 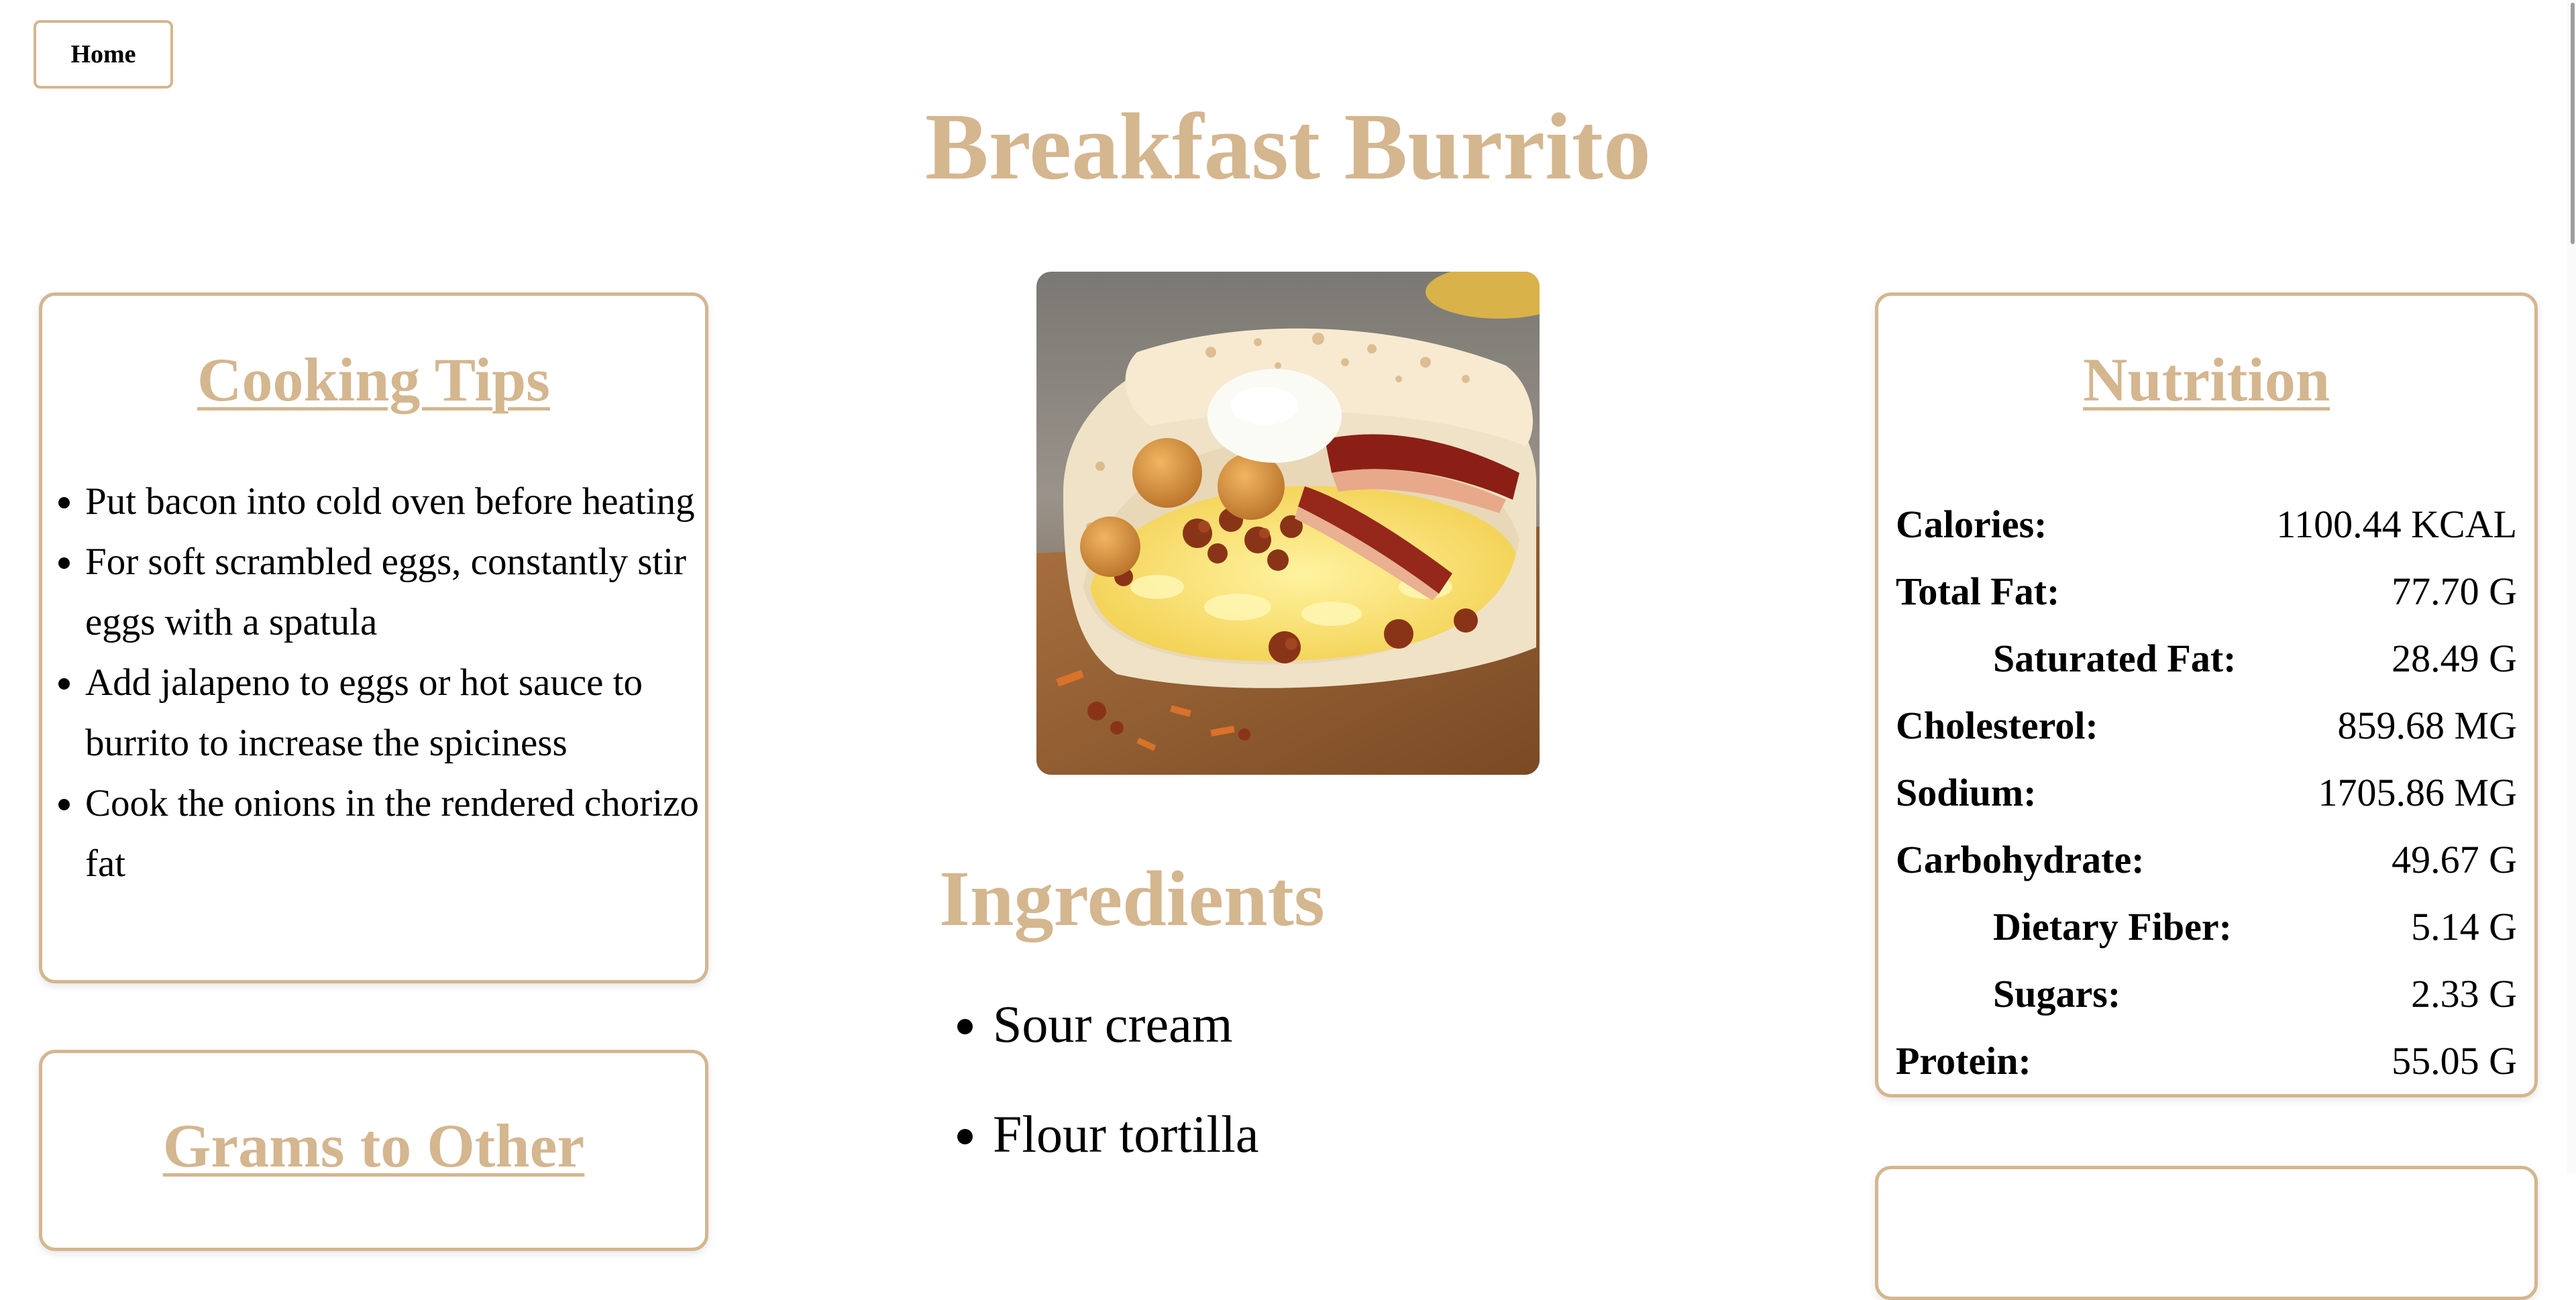 What do you see at coordinates (2115, 658) in the screenshot?
I see `nutrition-label: Saturated Fat:` at bounding box center [2115, 658].